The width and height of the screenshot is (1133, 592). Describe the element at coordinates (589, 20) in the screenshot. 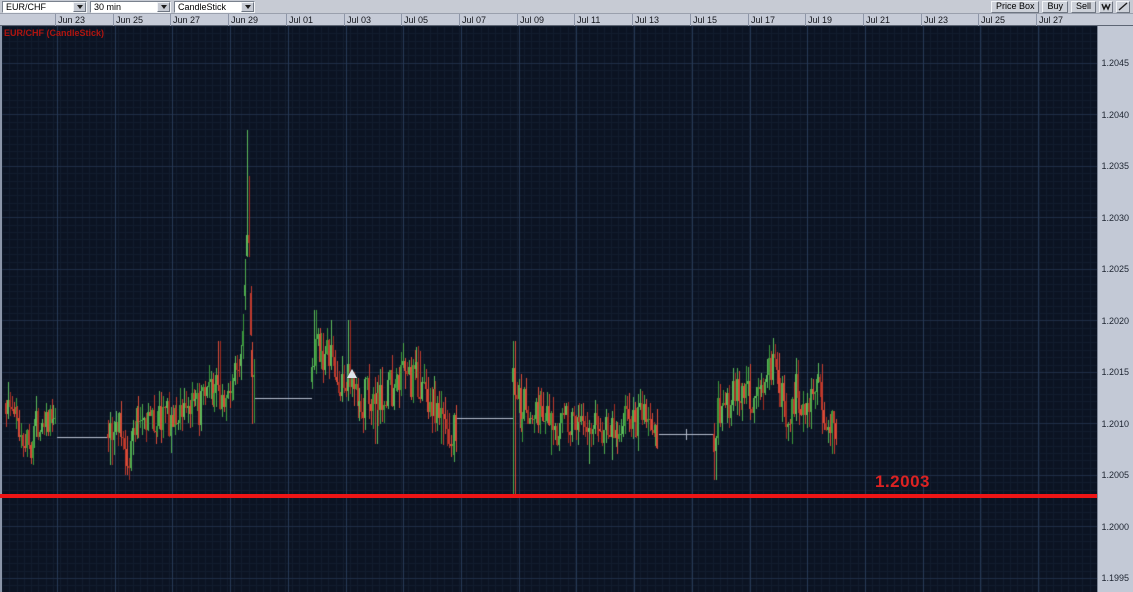

I see `date-tick-label: Jul 11` at that location.